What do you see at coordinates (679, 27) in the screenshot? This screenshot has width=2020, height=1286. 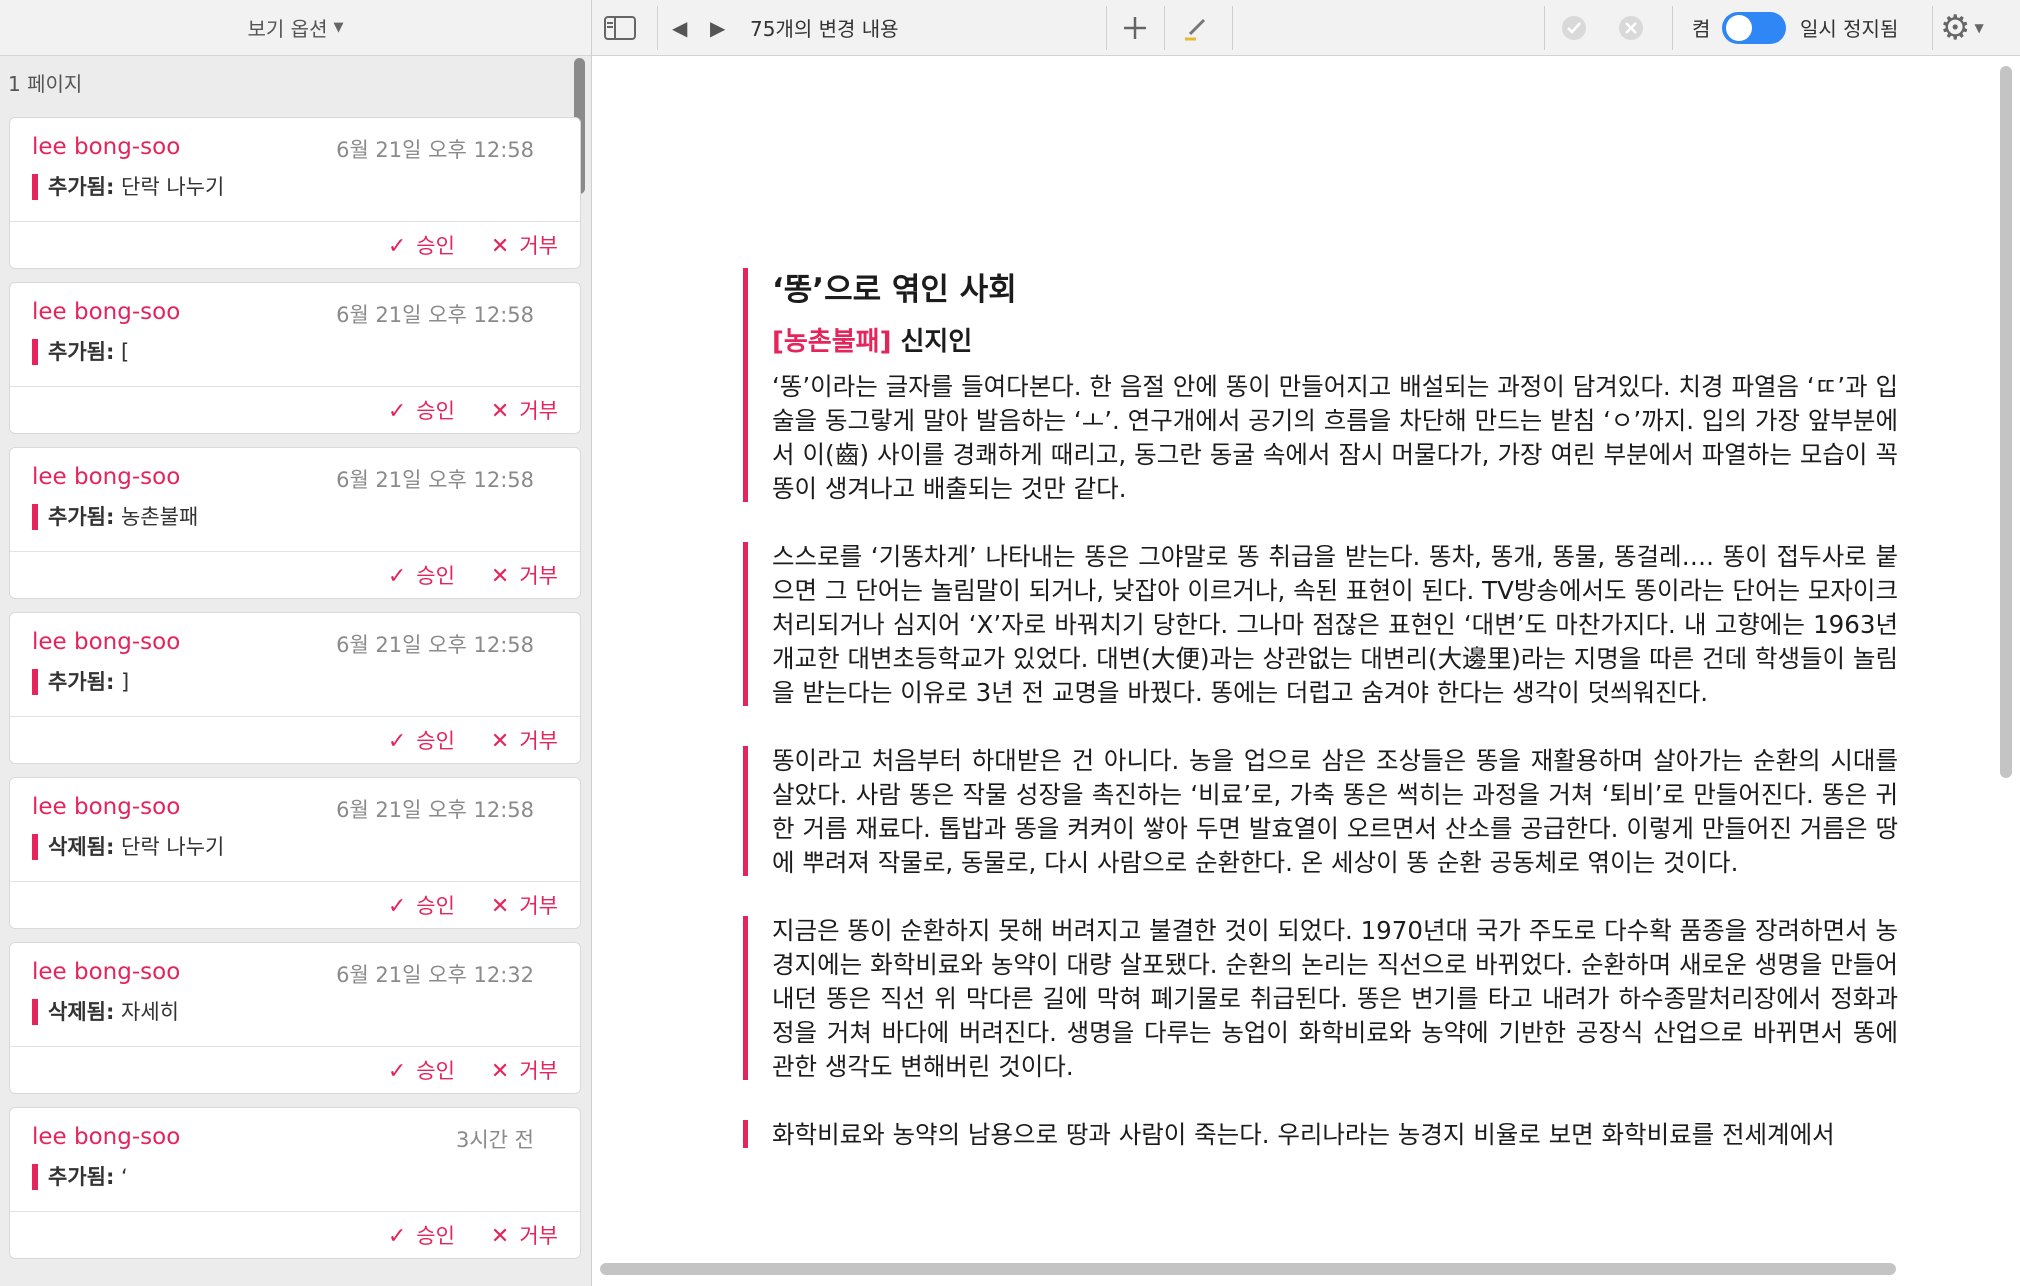 I see `previous-change-button: ◀` at bounding box center [679, 27].